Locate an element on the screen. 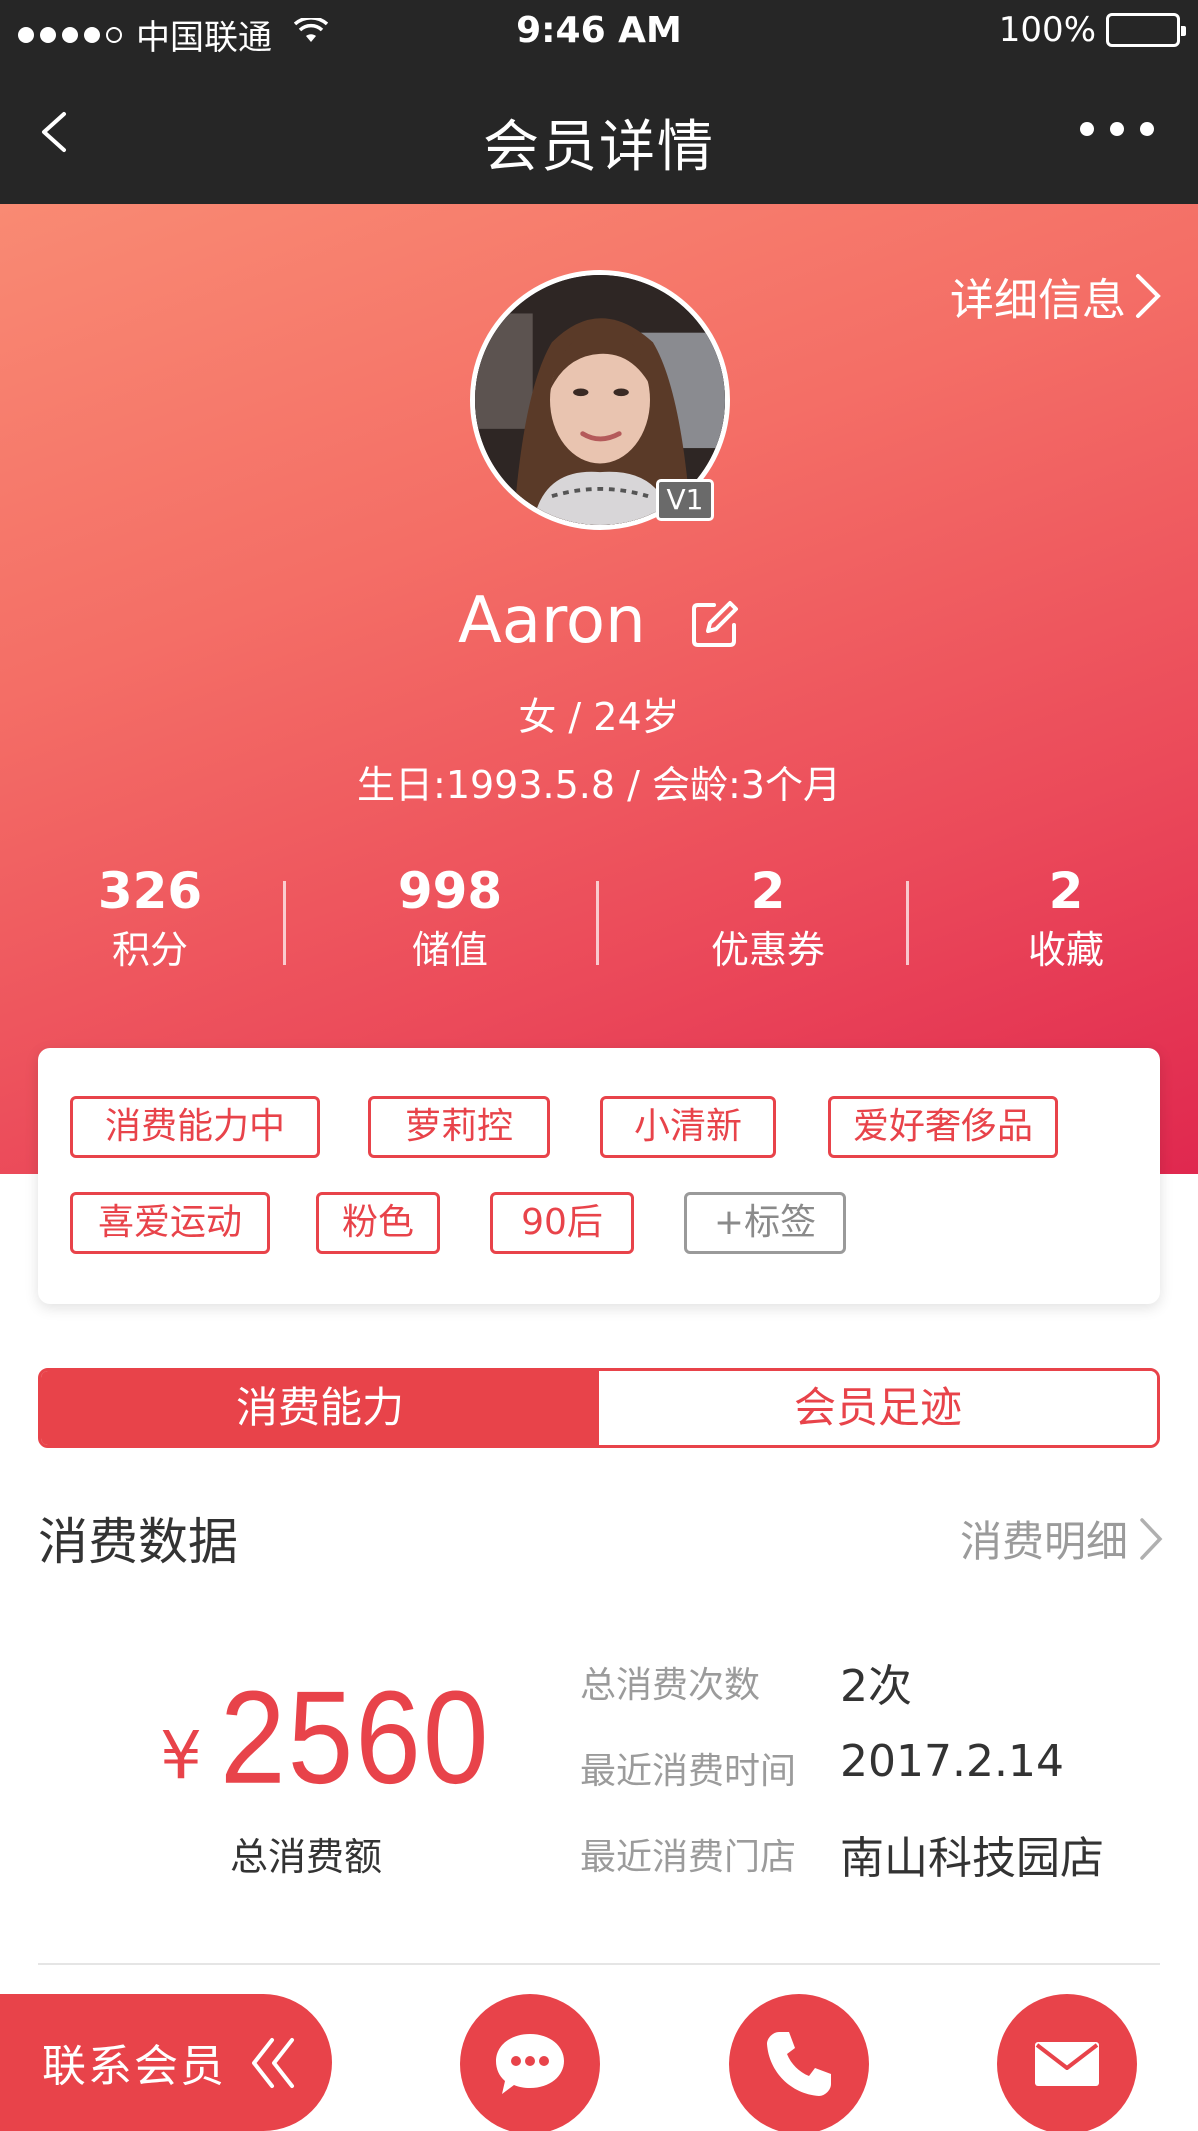 This screenshot has height=2131, width=1198. status-right: 100% is located at coordinates (1092, 30).